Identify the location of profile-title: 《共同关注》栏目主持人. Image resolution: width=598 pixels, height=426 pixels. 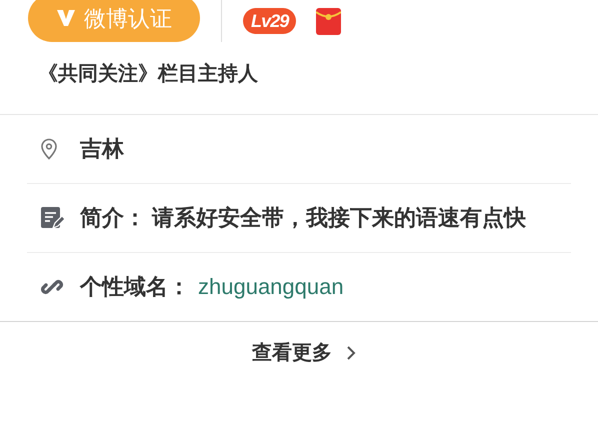
(148, 74).